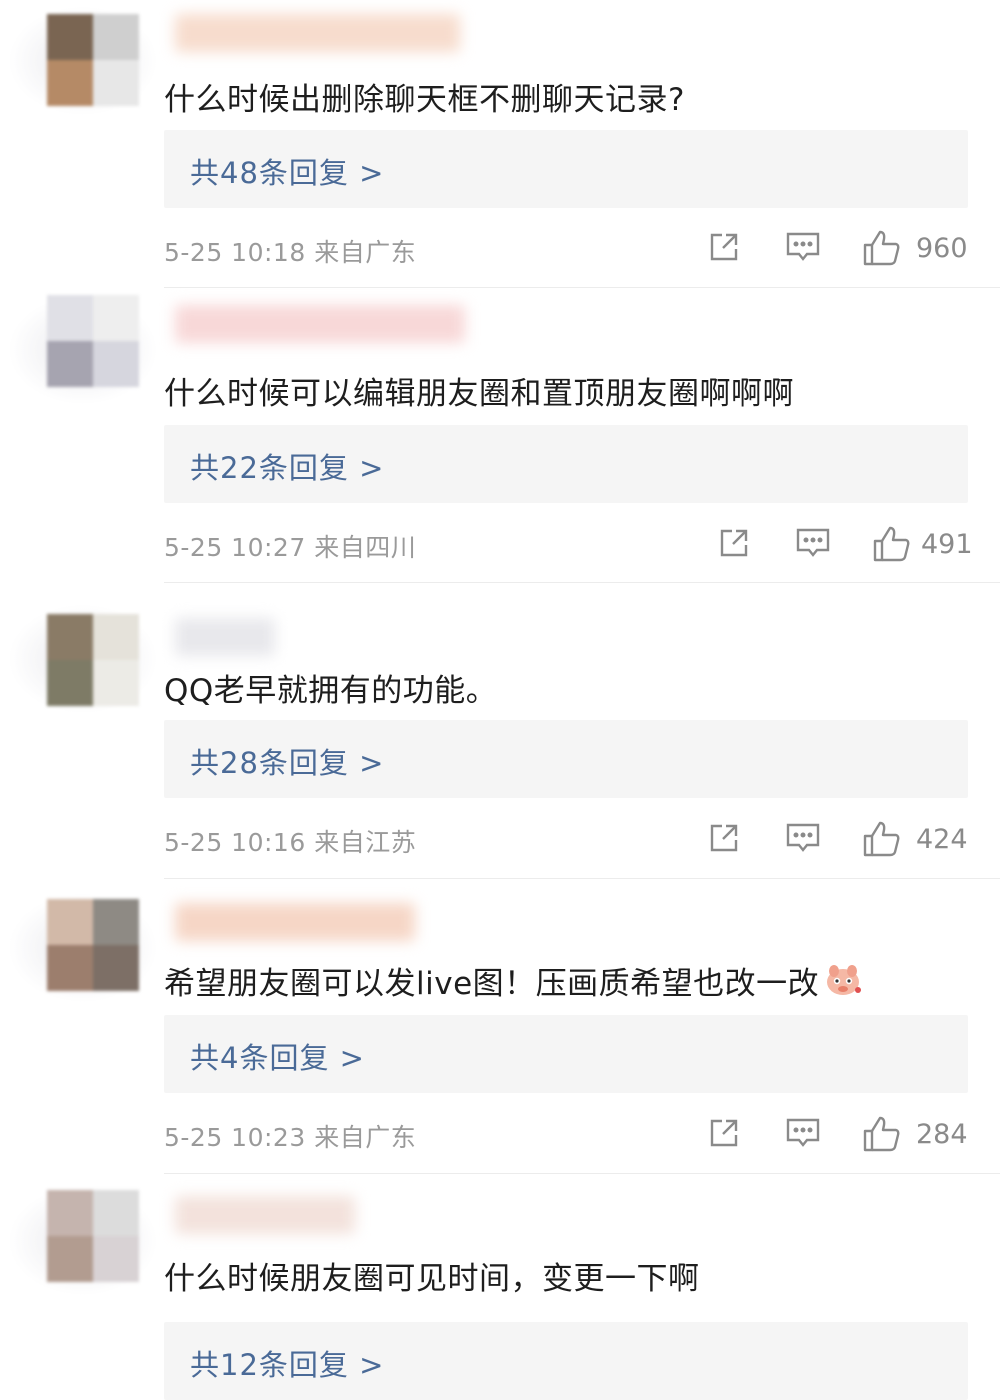 The width and height of the screenshot is (1000, 1400). I want to click on comment-meta: 5-25 10:23 来自广东, so click(290, 1136).